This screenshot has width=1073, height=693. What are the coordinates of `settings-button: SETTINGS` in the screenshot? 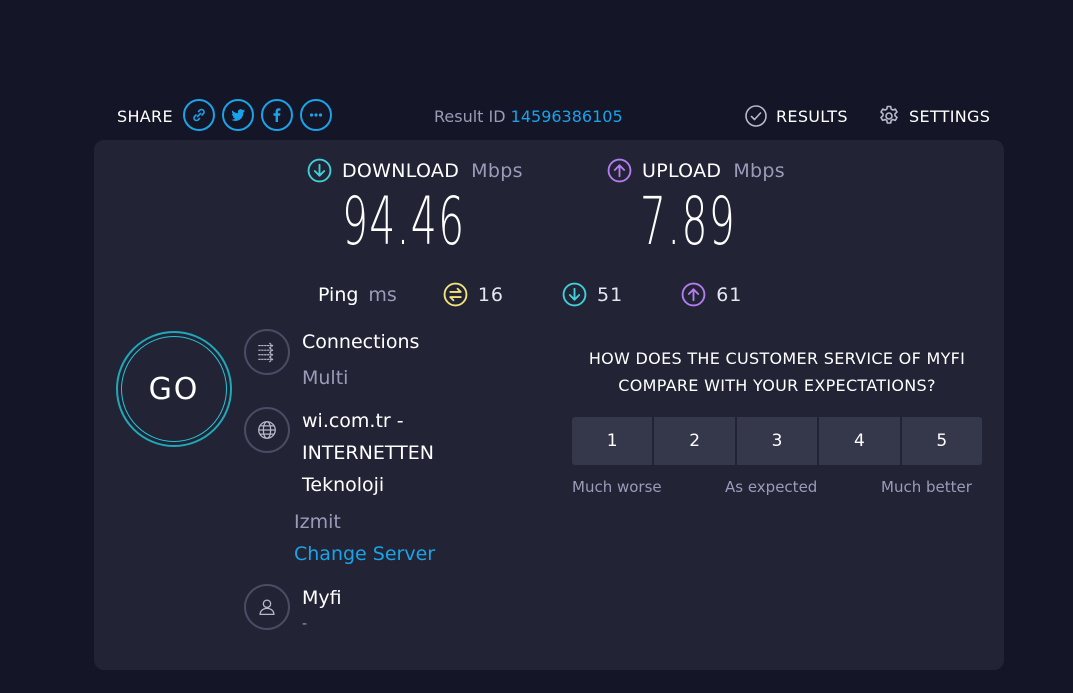 It's located at (933, 116).